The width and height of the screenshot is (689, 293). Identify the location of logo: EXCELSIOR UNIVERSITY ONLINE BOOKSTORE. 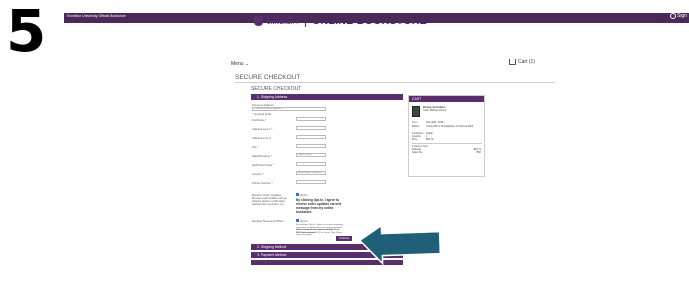
(340, 21).